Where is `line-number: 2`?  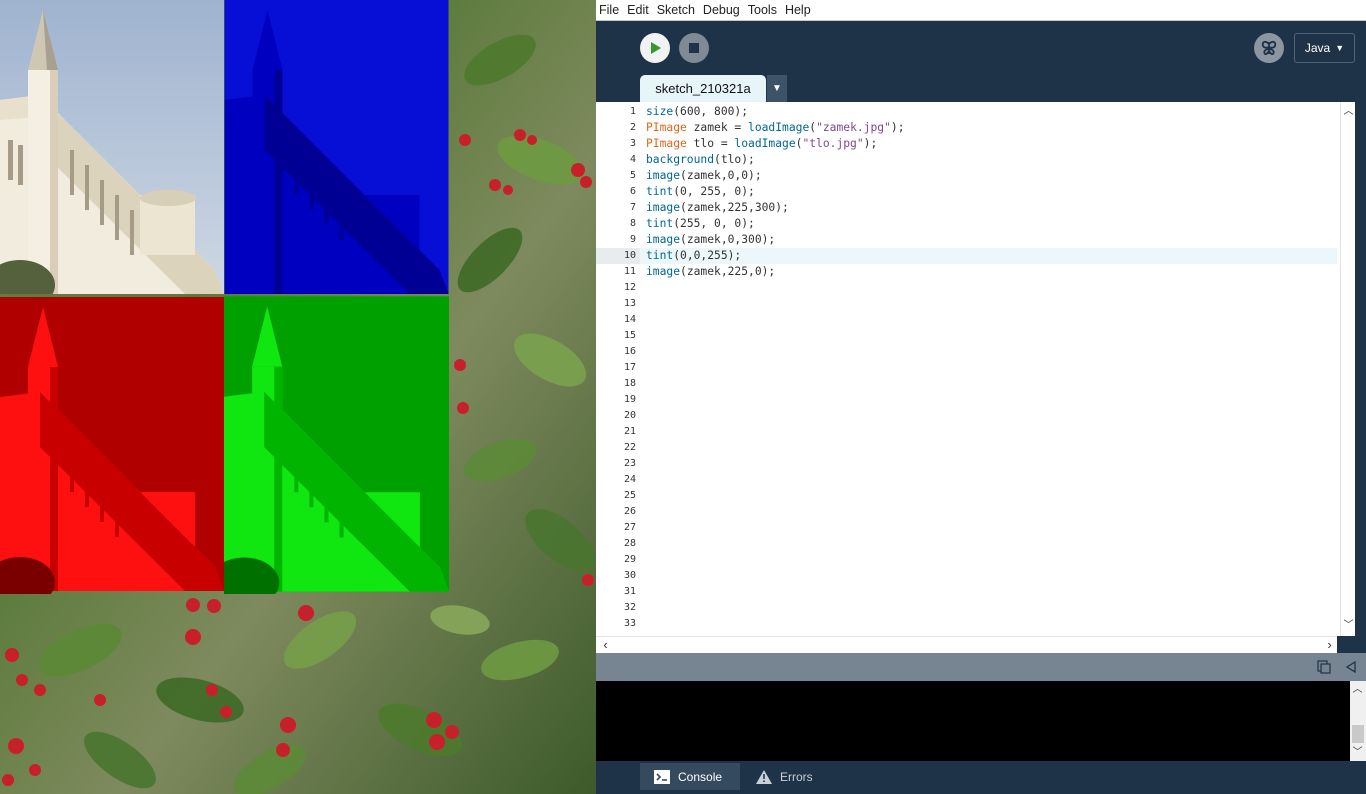
line-number: 2 is located at coordinates (632, 127).